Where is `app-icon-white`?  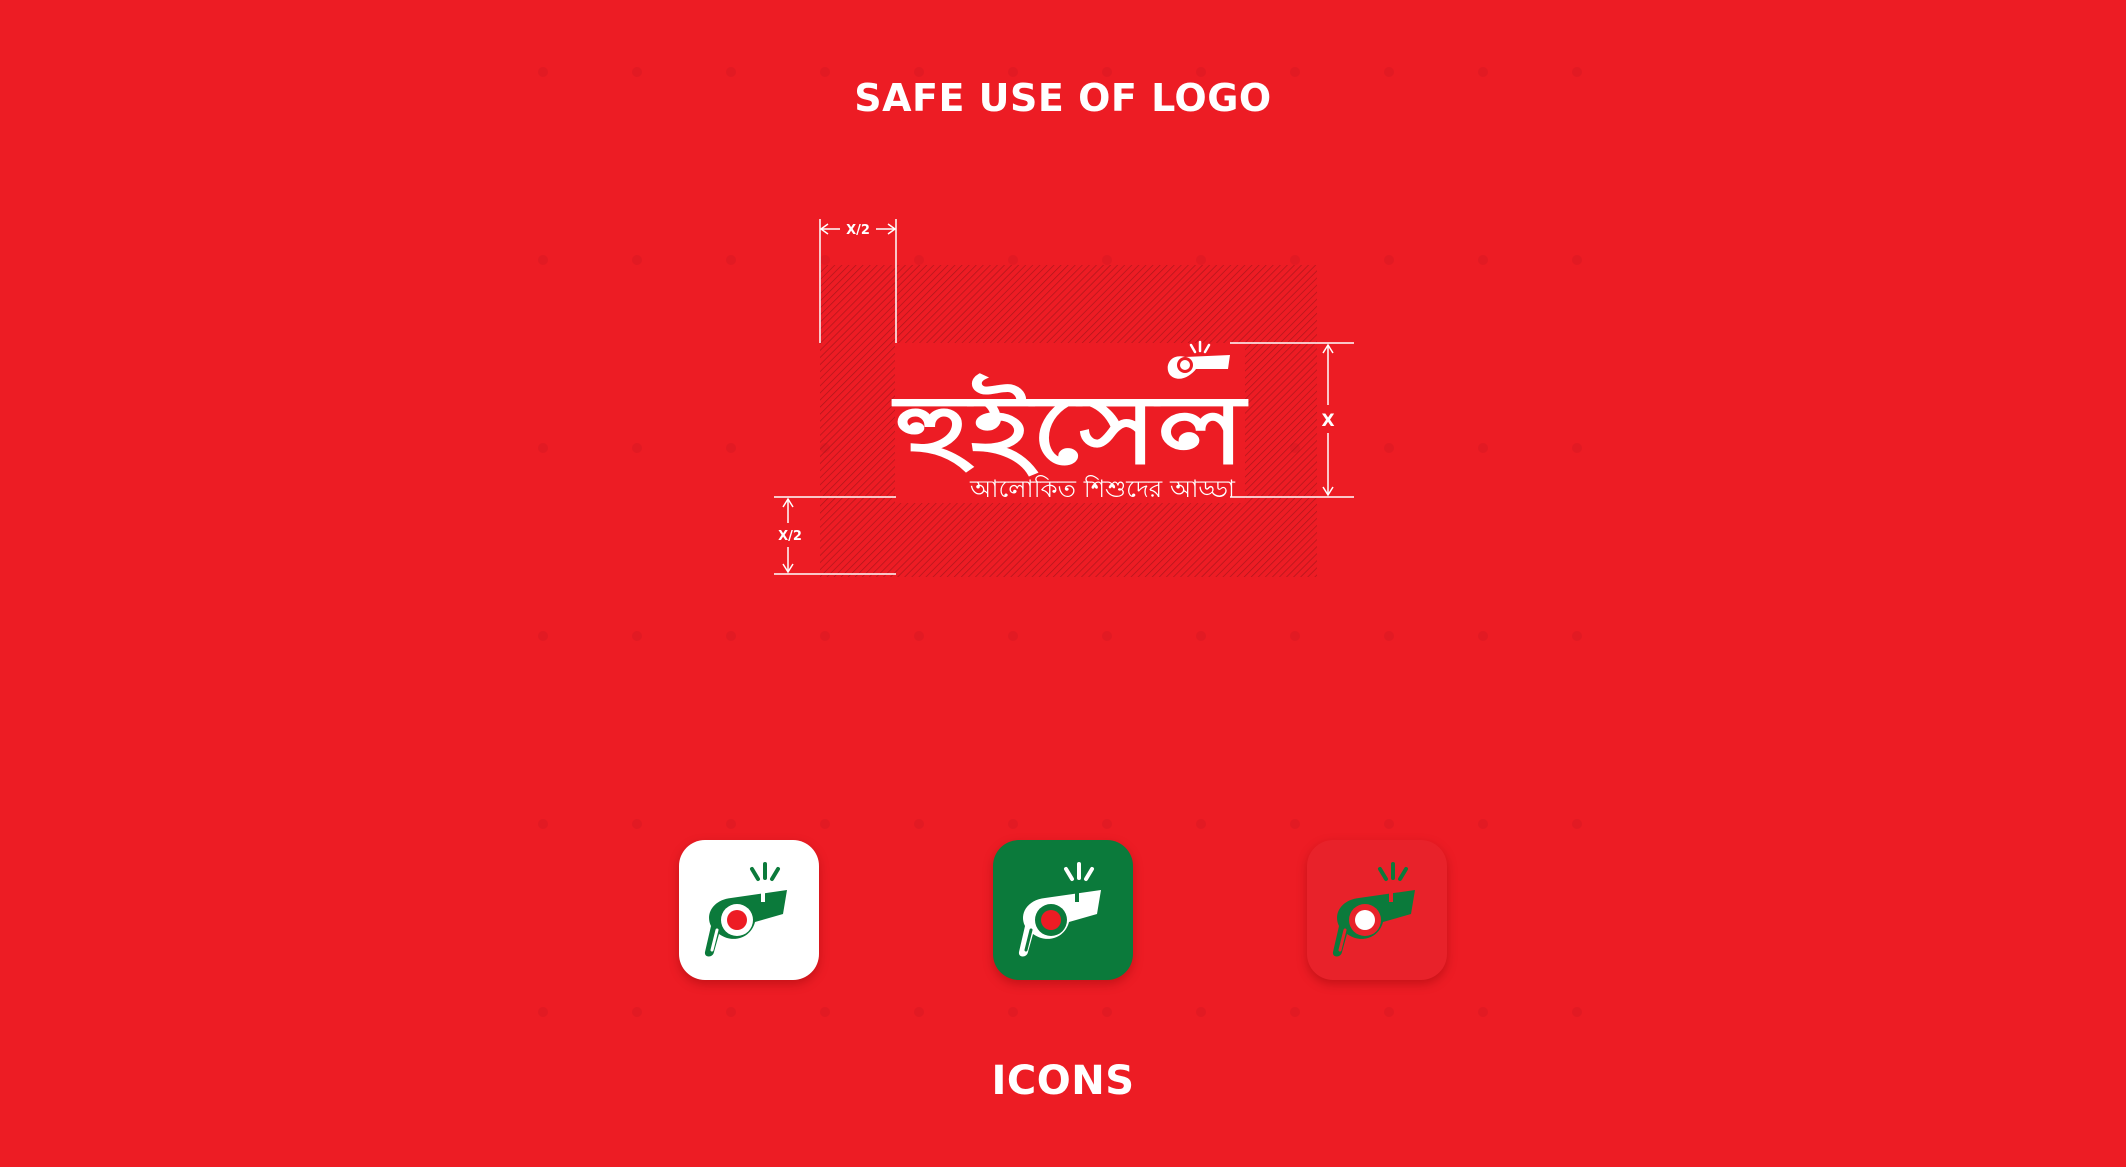
app-icon-white is located at coordinates (749, 910).